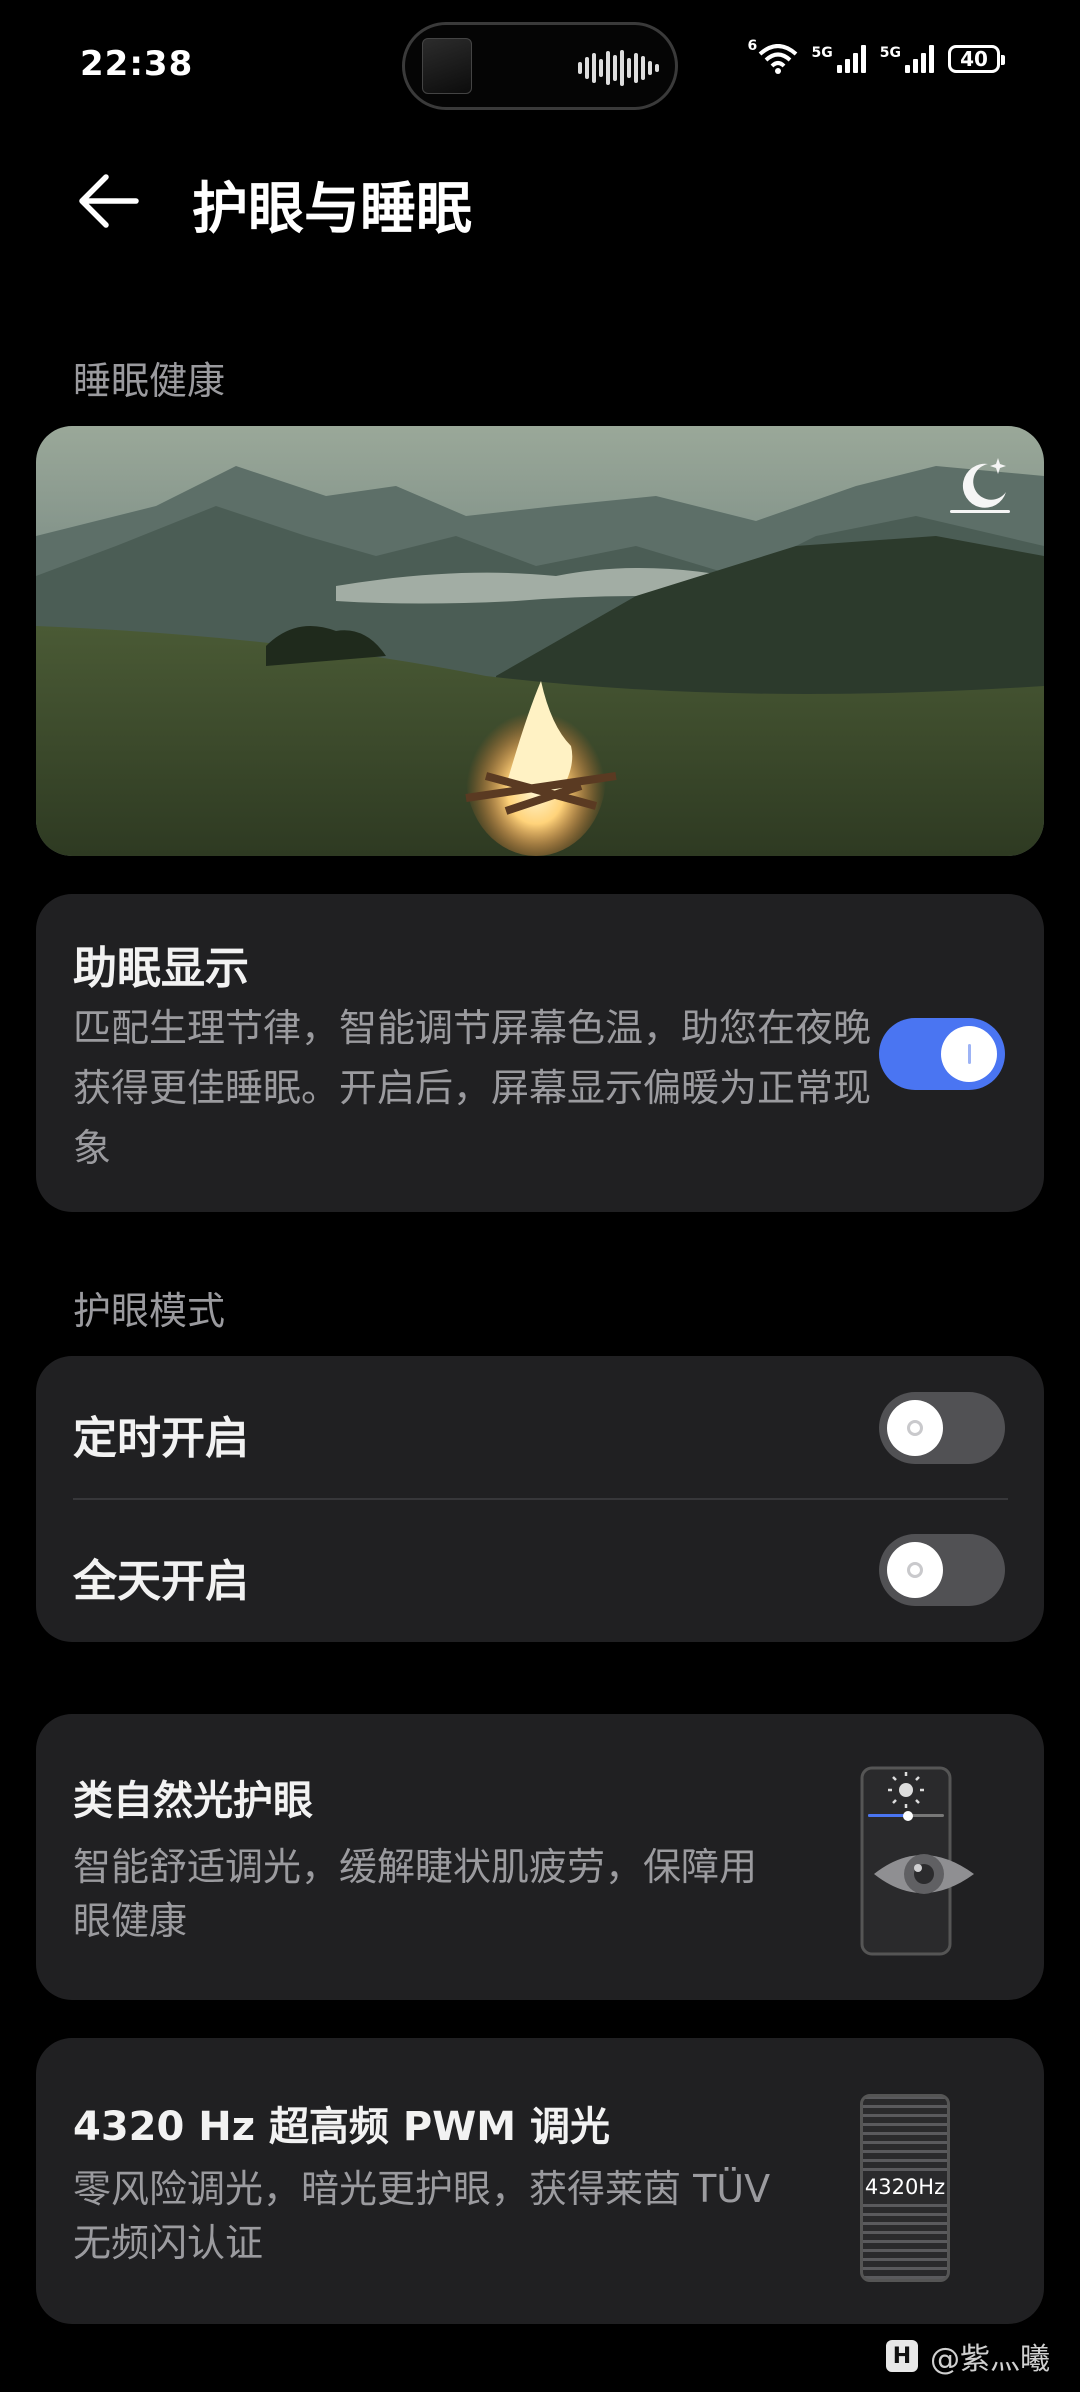  Describe the element at coordinates (193, 1801) in the screenshot. I see `natural-light-title: 类自然光护眼` at that location.